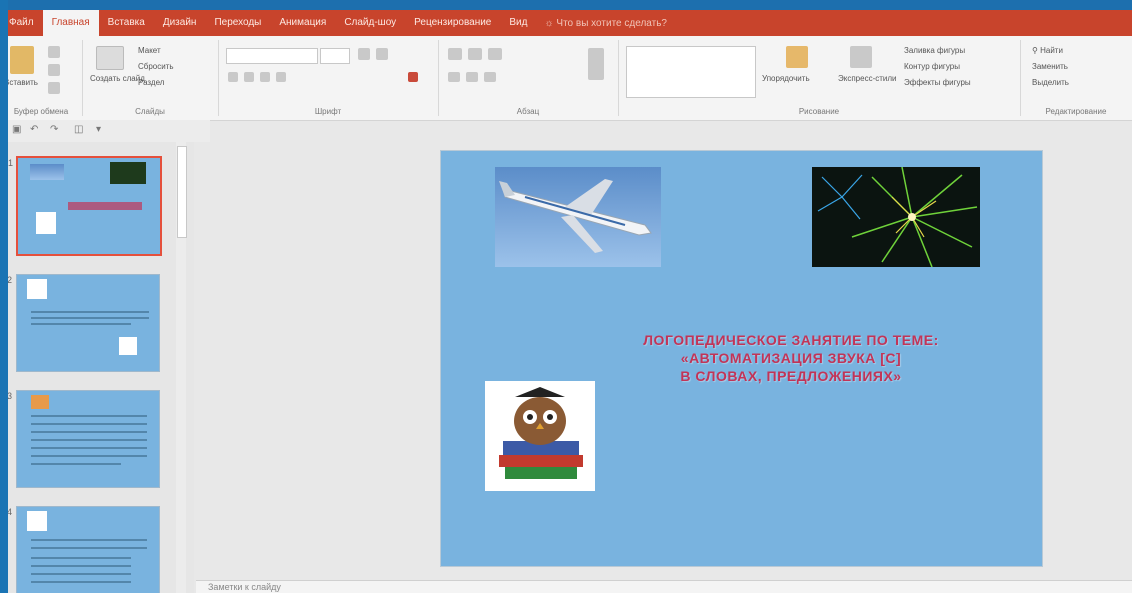  What do you see at coordinates (1076, 111) in the screenshot?
I see `editing-group-label: Редактирование` at bounding box center [1076, 111].